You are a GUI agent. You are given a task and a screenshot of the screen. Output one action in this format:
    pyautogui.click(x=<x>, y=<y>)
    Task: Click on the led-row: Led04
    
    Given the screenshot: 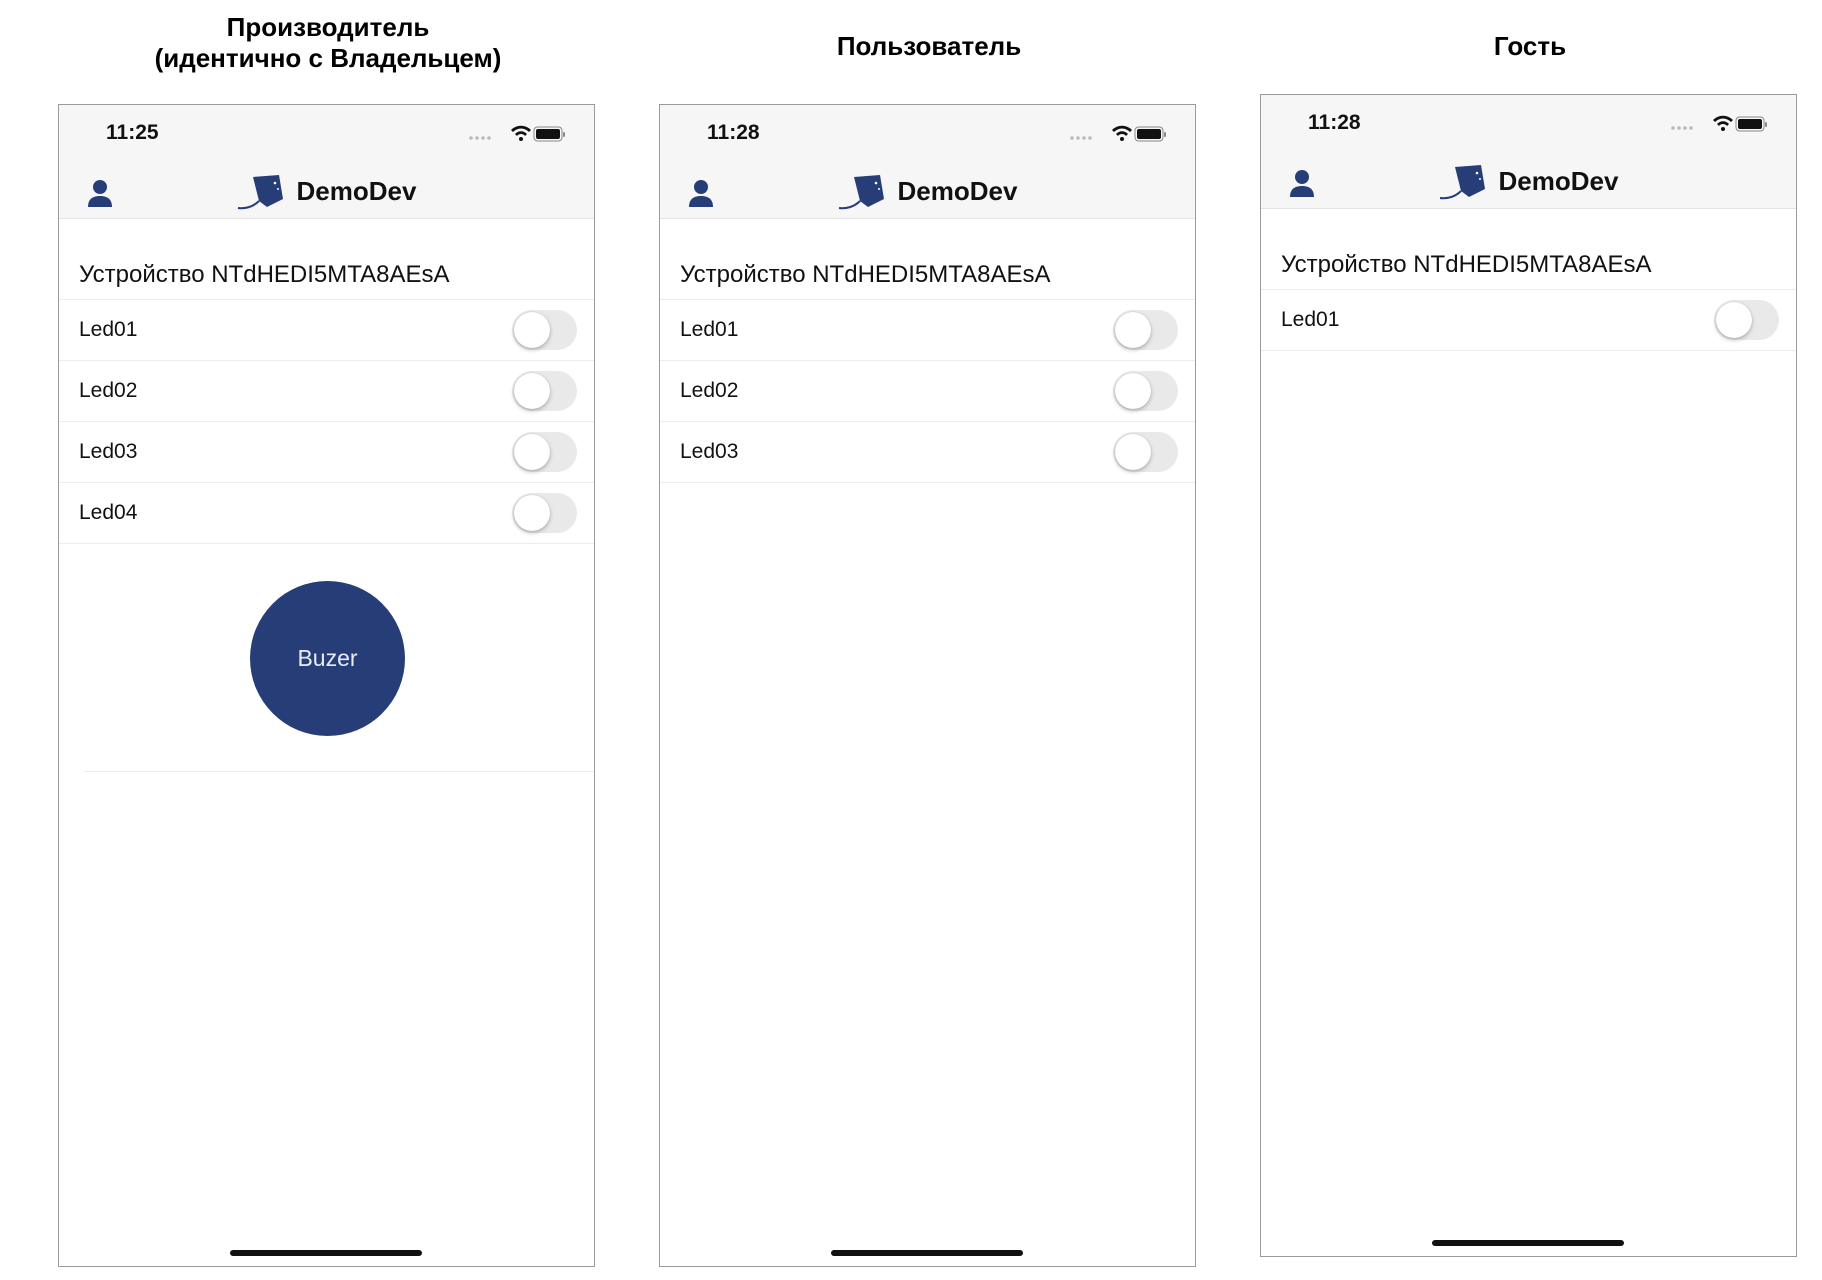 What is the action you would take?
    pyautogui.click(x=326, y=513)
    